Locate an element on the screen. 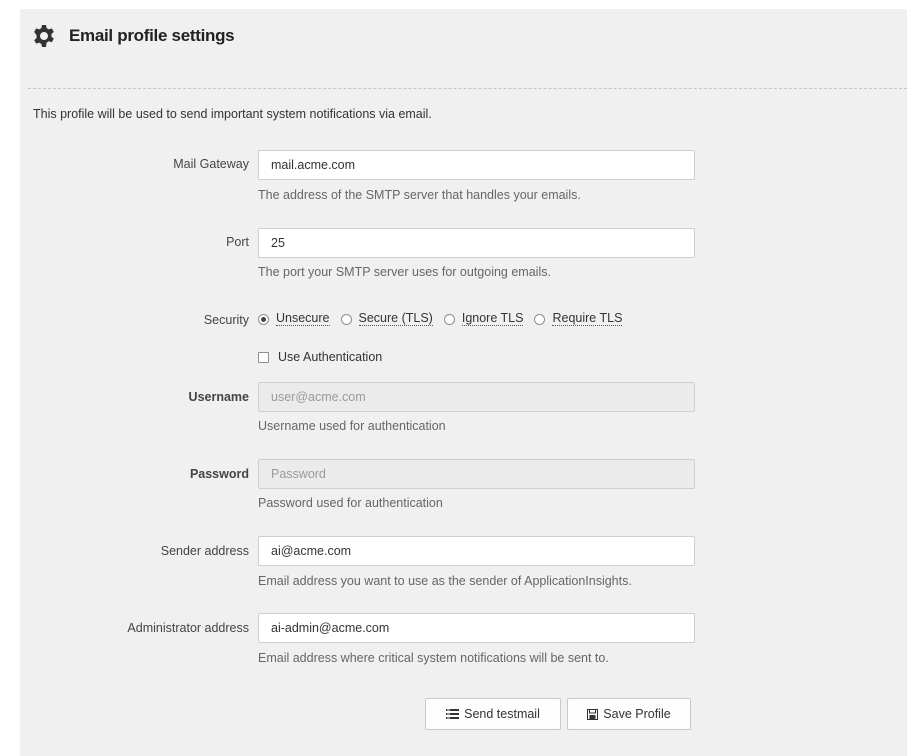 The height and width of the screenshot is (756, 907). save-profile-button: Save Profile is located at coordinates (629, 714).